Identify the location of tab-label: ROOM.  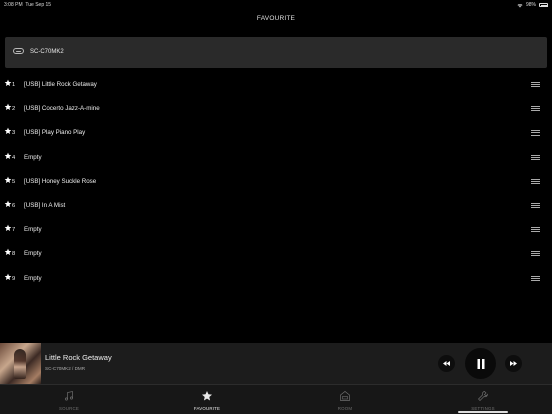
(345, 408).